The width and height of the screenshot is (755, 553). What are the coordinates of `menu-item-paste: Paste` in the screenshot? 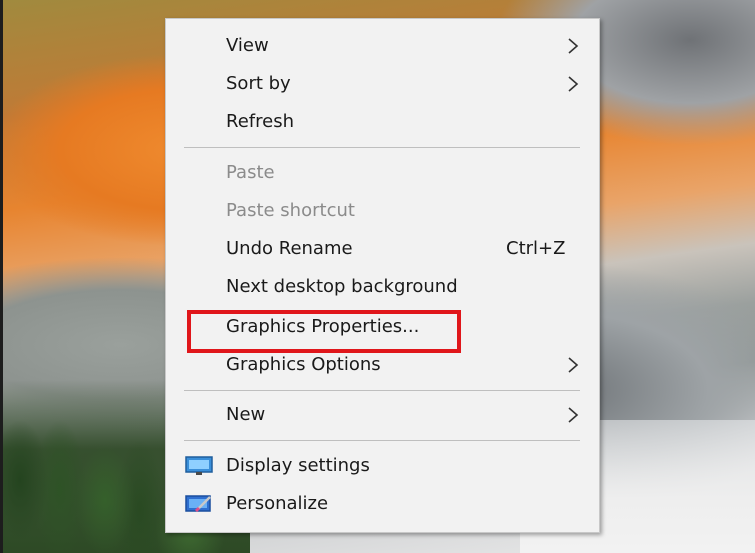 It's located at (382, 173).